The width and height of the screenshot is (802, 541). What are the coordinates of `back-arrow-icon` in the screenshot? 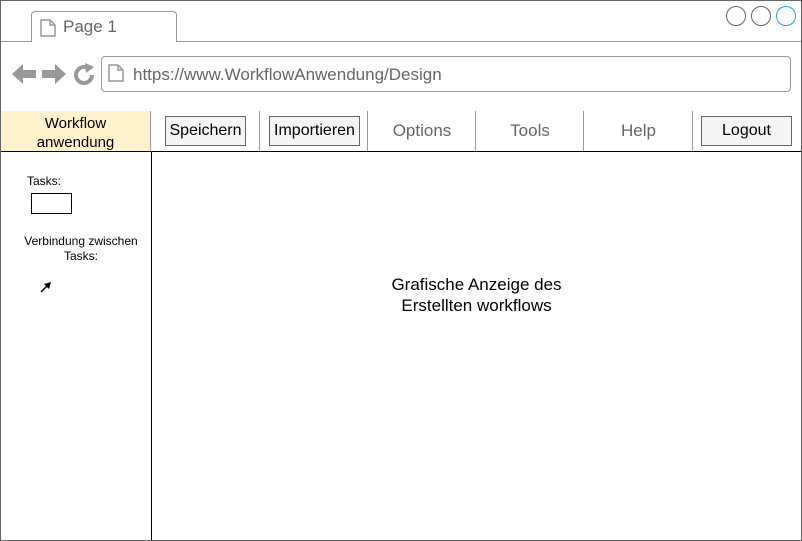 It's located at (24, 76).